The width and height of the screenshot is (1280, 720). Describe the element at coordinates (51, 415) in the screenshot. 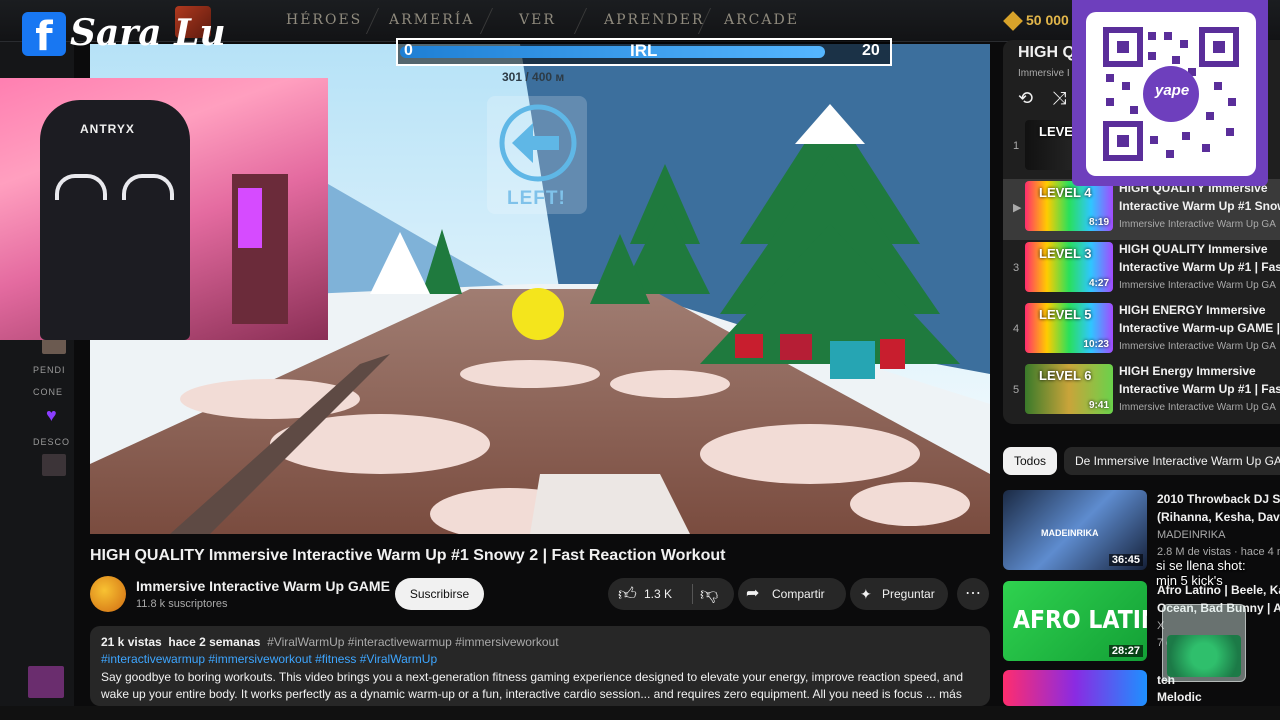

I see `heart-icon: ♥` at that location.